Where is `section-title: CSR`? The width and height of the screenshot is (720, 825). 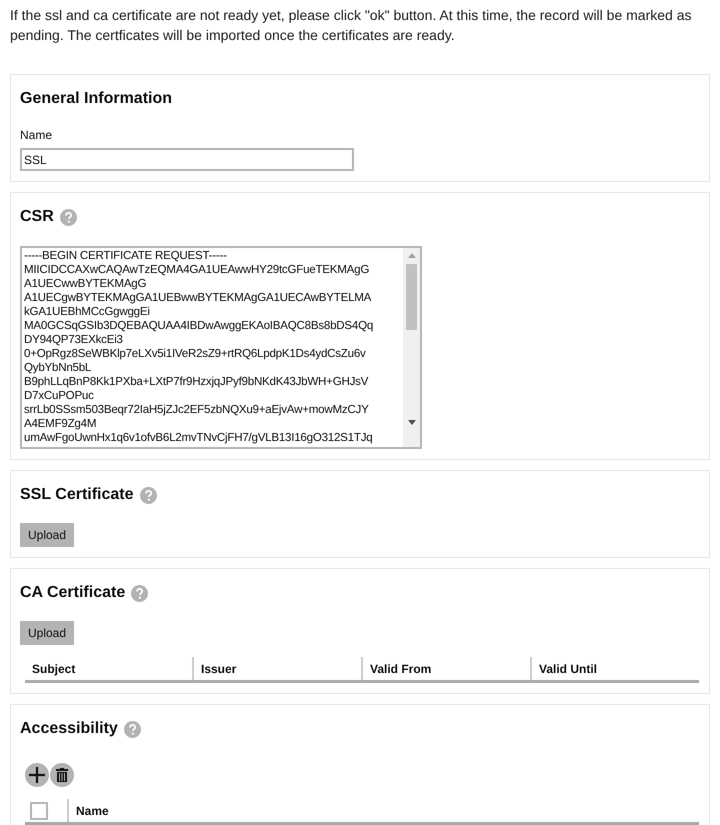 section-title: CSR is located at coordinates (37, 217).